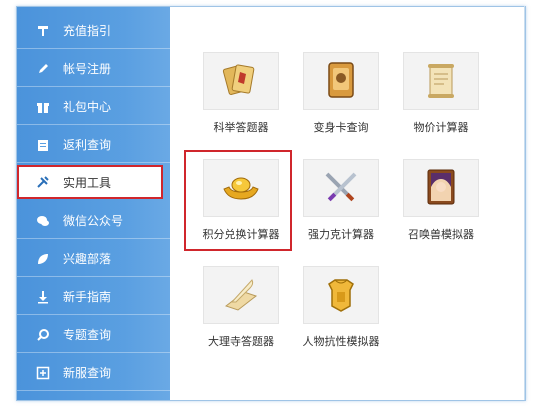 The height and width of the screenshot is (406, 550). What do you see at coordinates (238, 79) in the screenshot?
I see `exam-cards-icon` at bounding box center [238, 79].